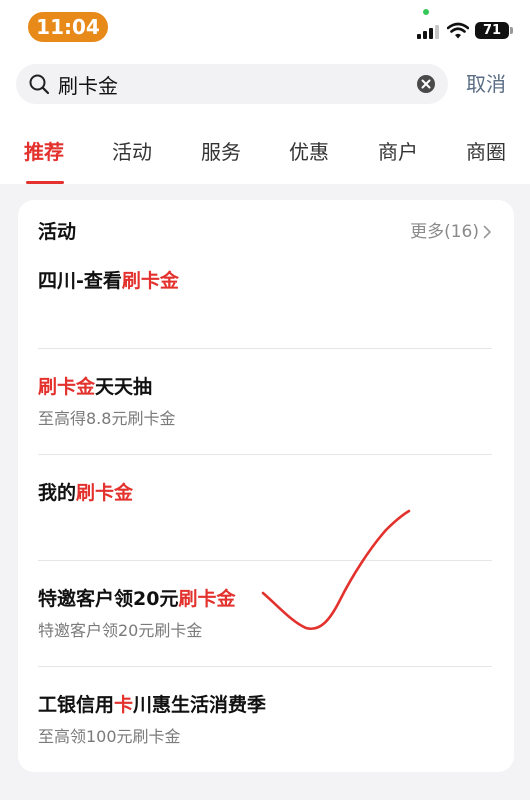 The height and width of the screenshot is (800, 530). I want to click on result-title: 刷卡金天天抽, so click(95, 387).